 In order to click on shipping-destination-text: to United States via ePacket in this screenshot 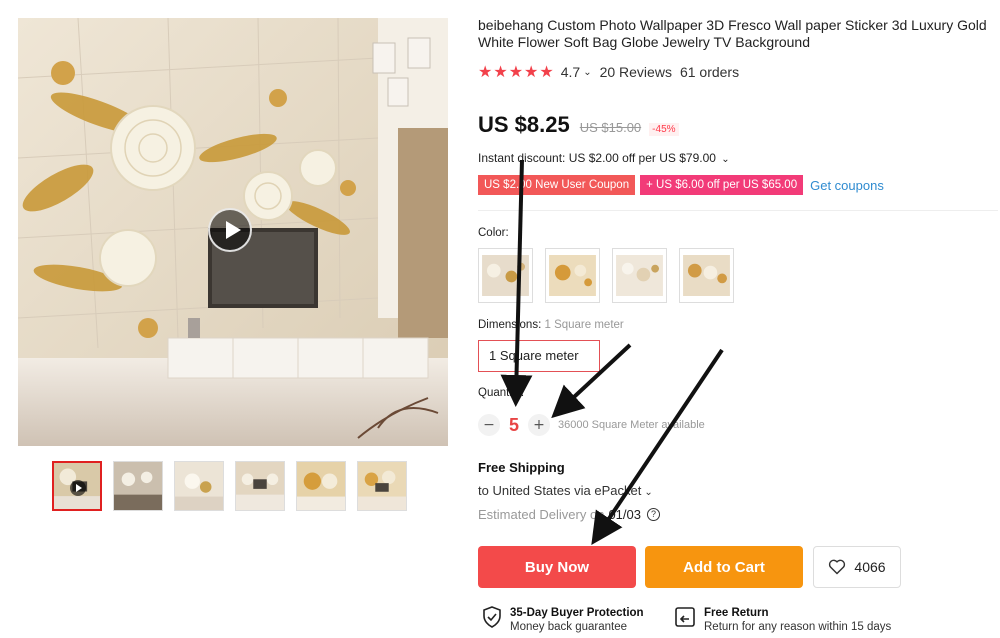, I will do `click(560, 490)`.